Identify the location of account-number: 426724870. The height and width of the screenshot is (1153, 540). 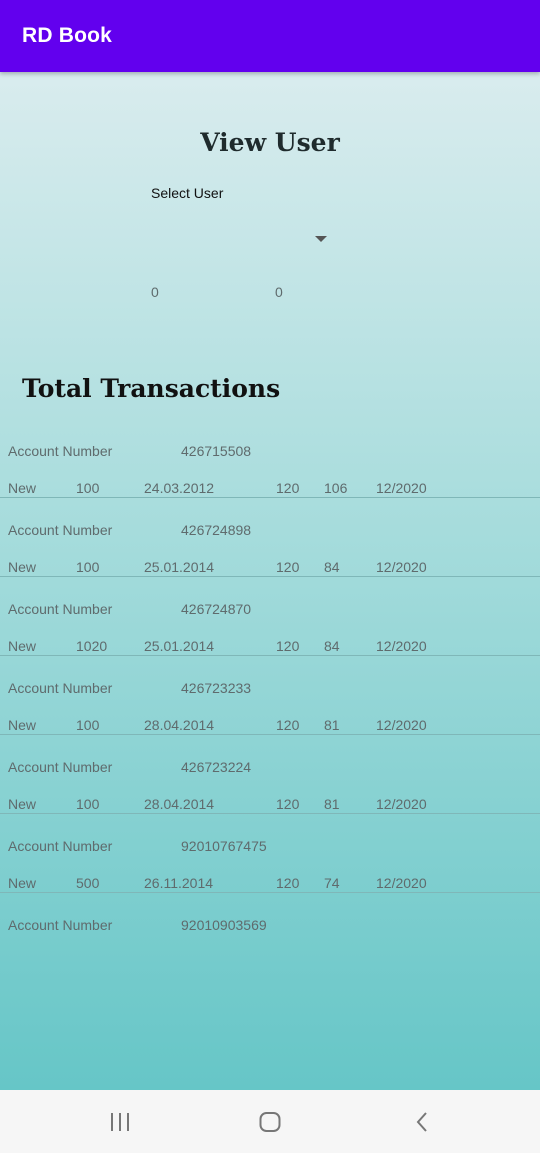
(216, 609).